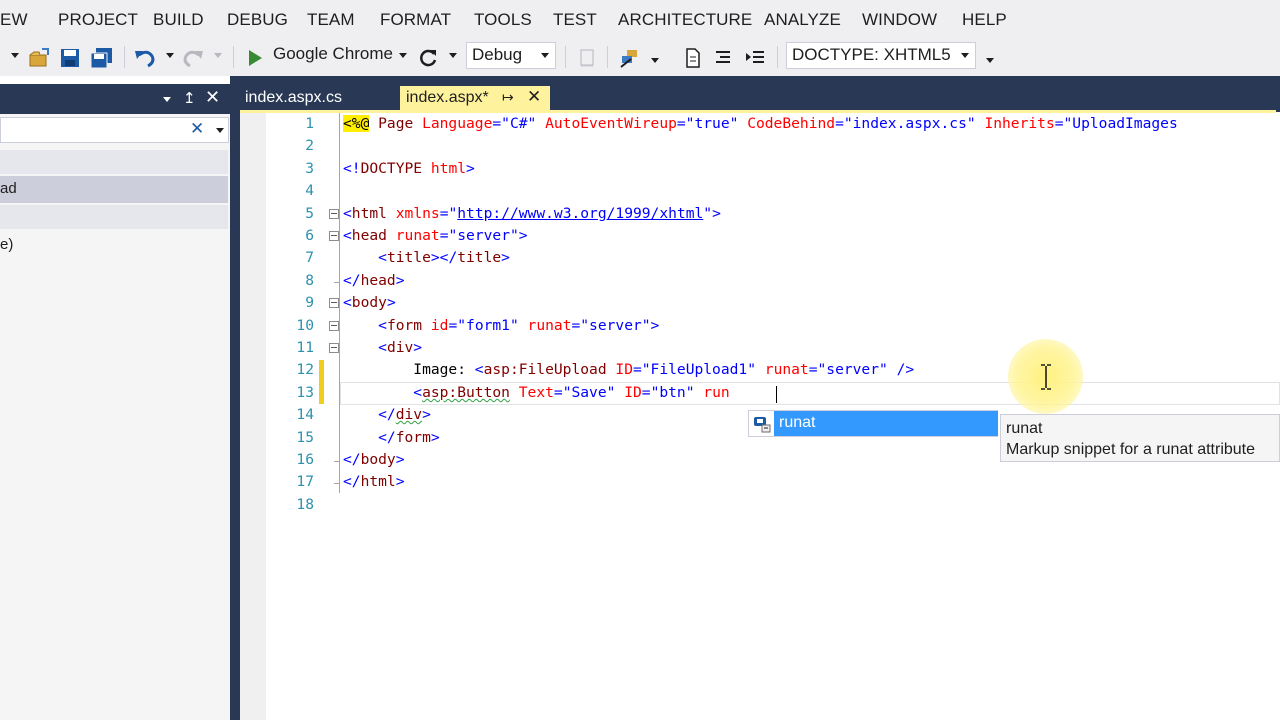  Describe the element at coordinates (114, 217) in the screenshot. I see `tool-window-group` at that location.